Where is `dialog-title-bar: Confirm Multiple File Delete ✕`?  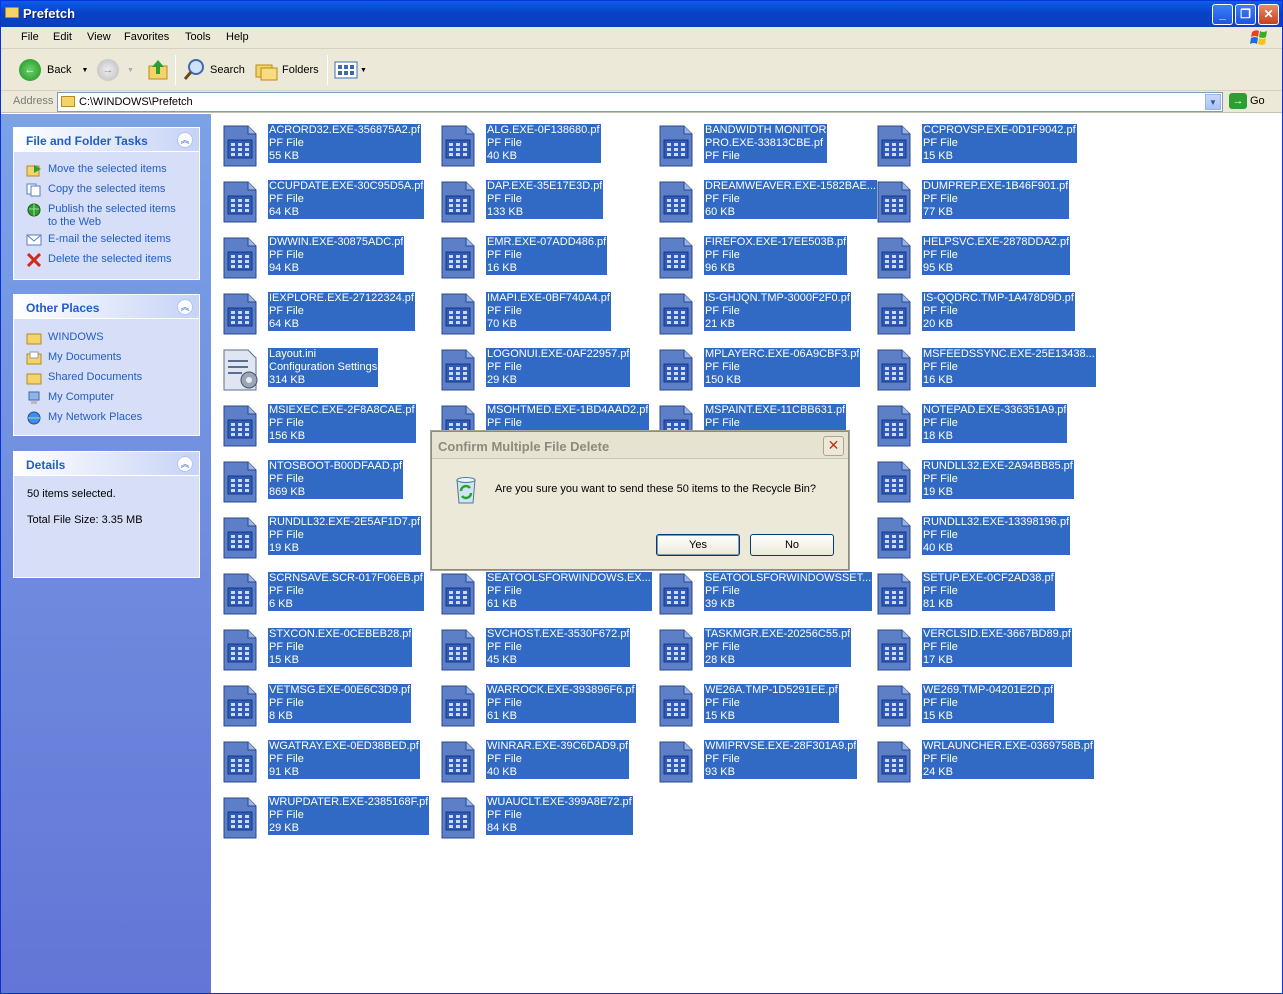
dialog-title-bar: Confirm Multiple File Delete ✕ is located at coordinates (640, 445).